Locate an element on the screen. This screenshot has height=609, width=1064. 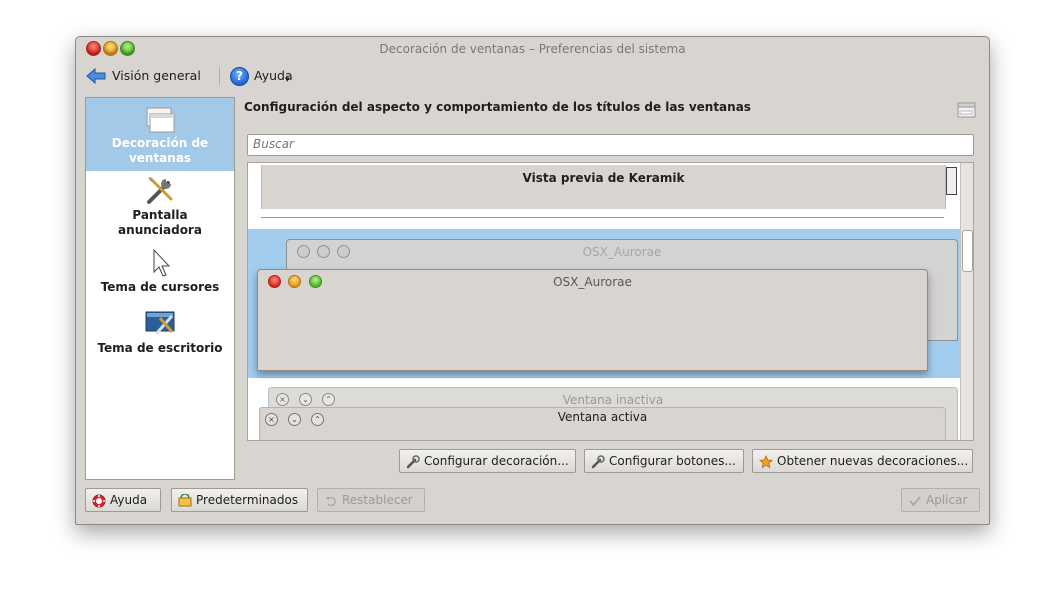
keramik-preview-label: Vista previa de Keramik is located at coordinates (603, 178).